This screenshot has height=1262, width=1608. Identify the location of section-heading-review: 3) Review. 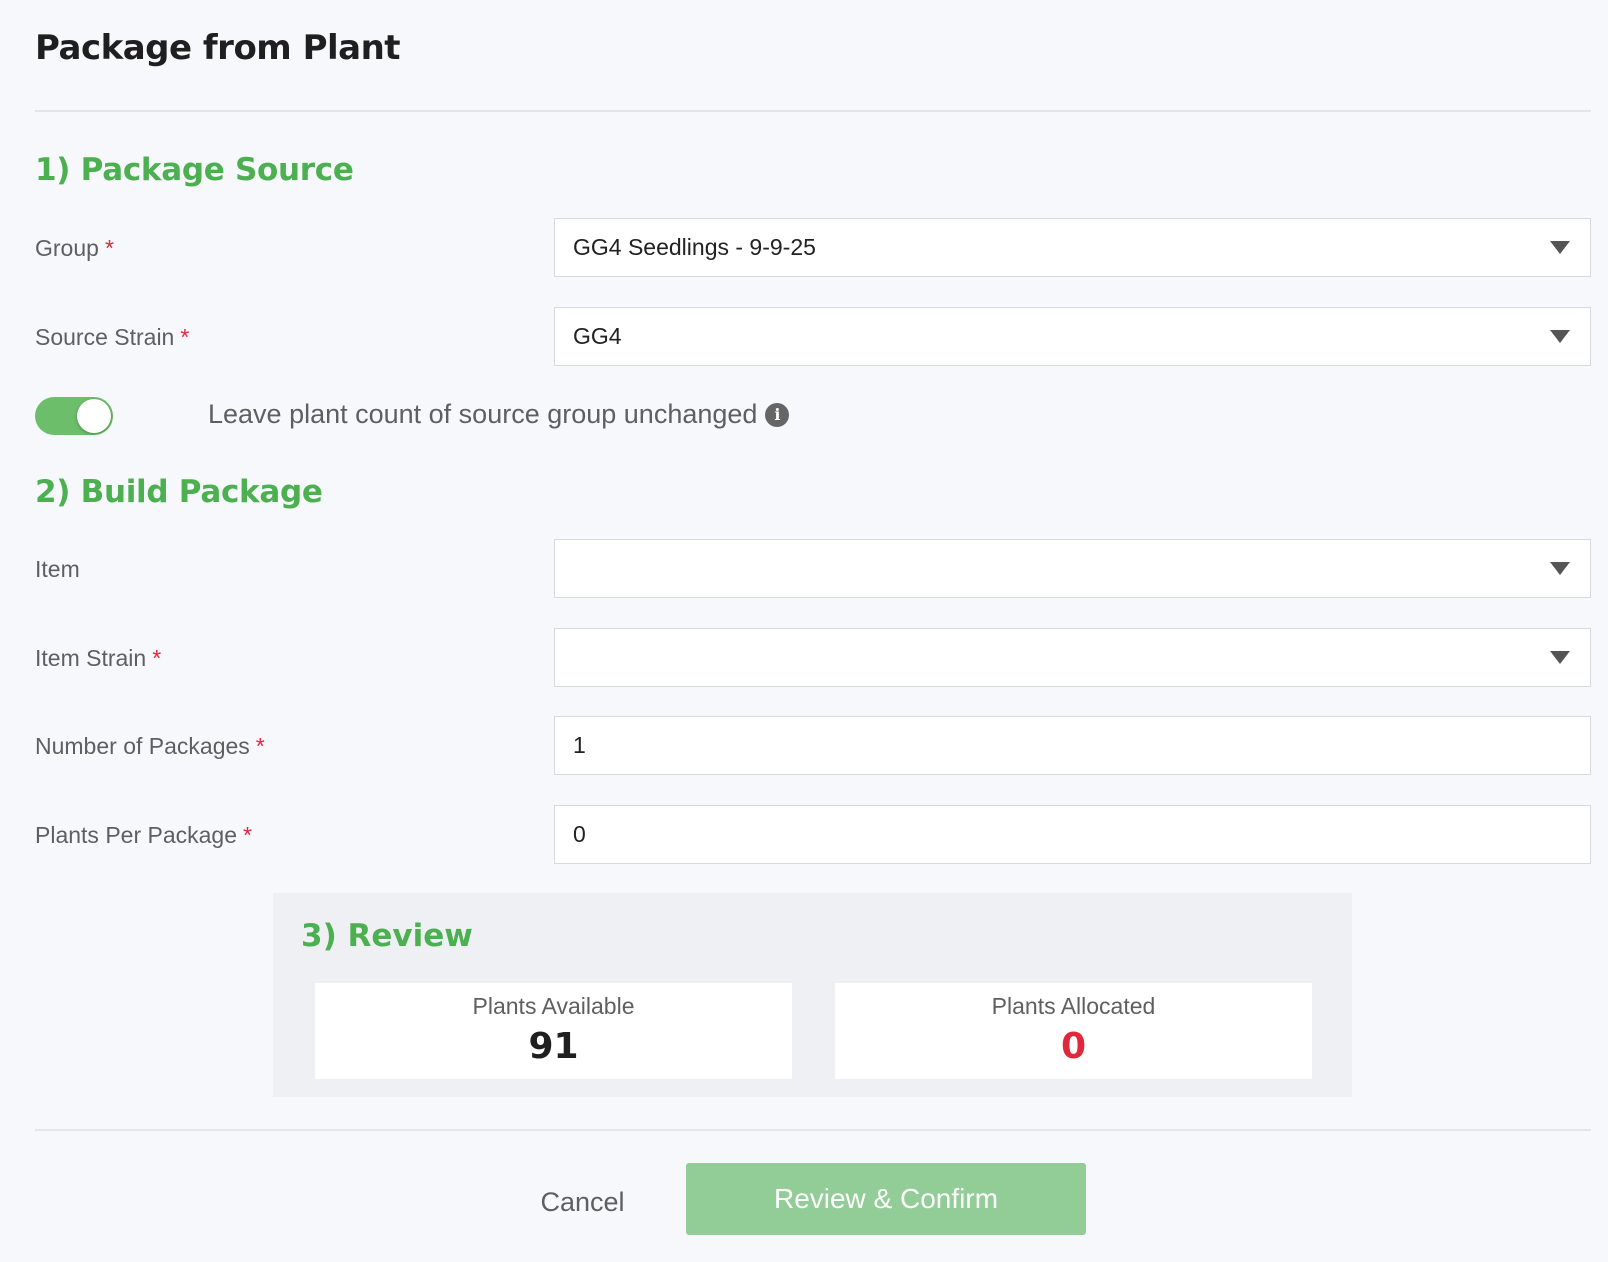
(387, 936).